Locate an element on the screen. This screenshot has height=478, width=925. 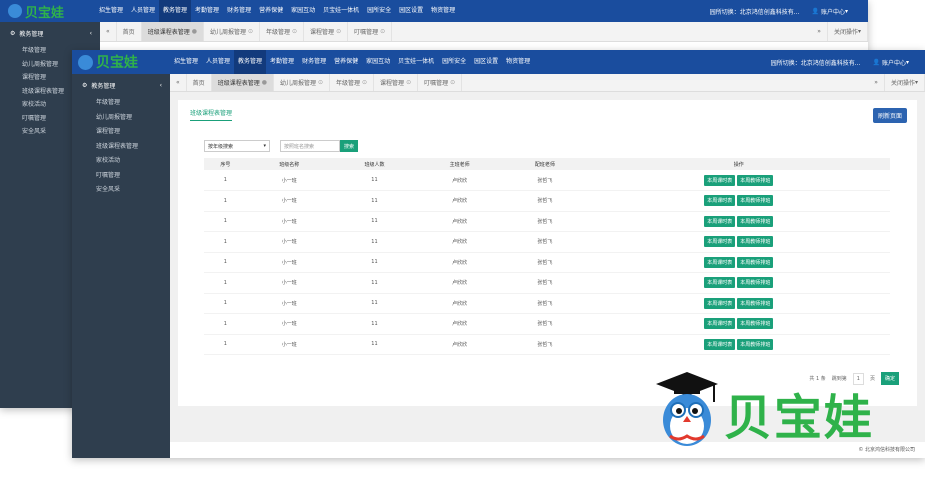
table-header-row: 序号 班级名称 班级人数 主班老师 配班老师 操作 is located at coordinates (547, 164).